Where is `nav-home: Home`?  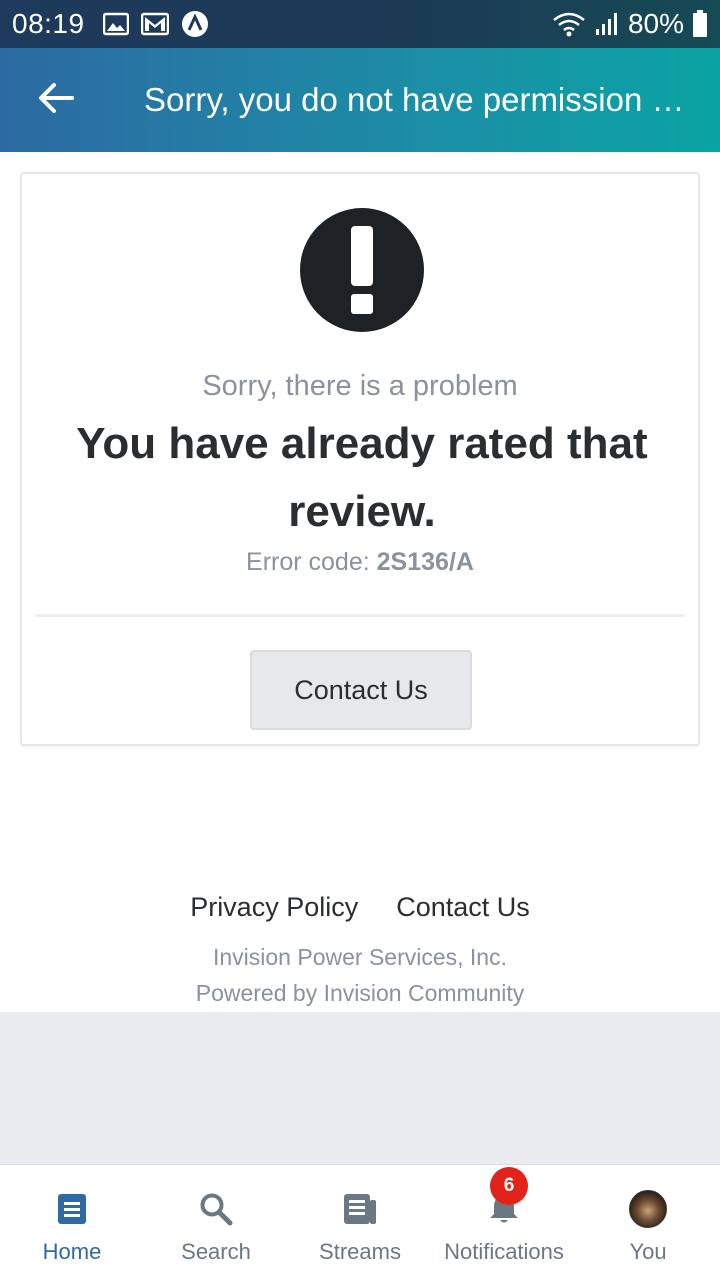
nav-home: Home is located at coordinates (72, 1222).